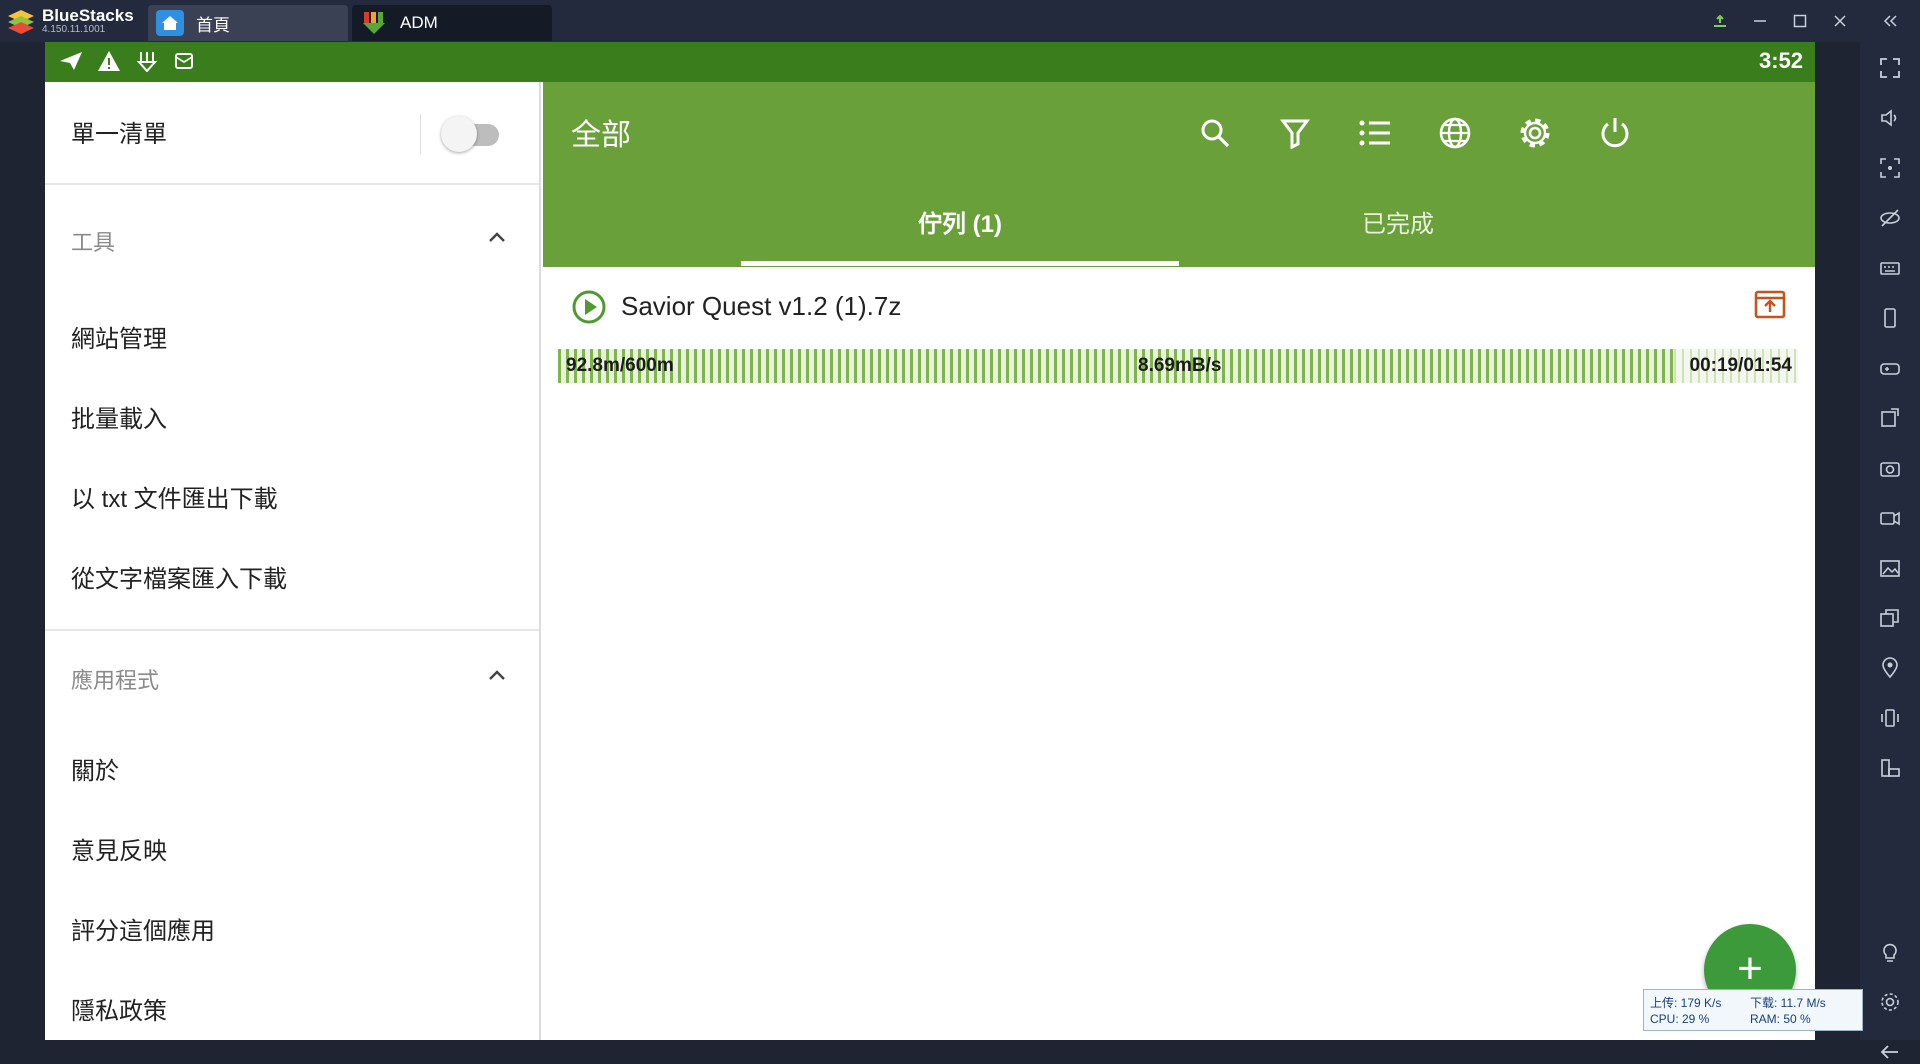 Image resolution: width=1920 pixels, height=1064 pixels. I want to click on video-record-icon, so click(1890, 518).